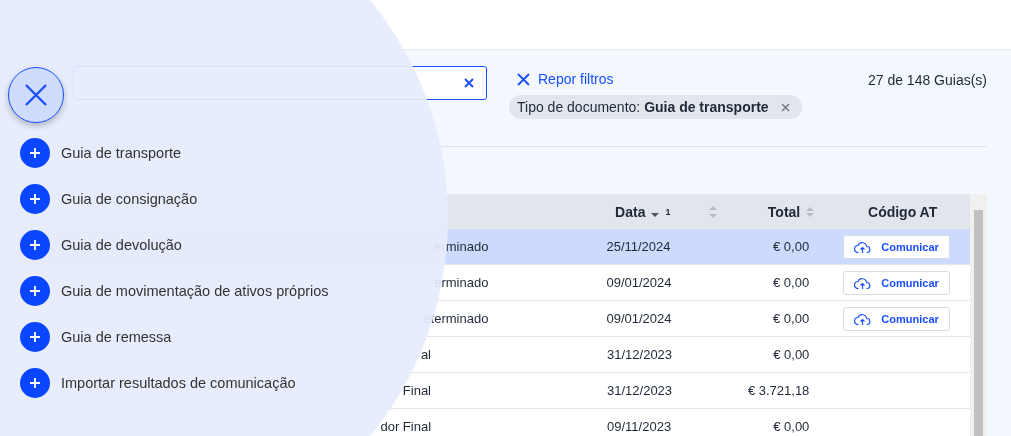 This screenshot has height=436, width=1011. Describe the element at coordinates (639, 246) in the screenshot. I see `table-cell-text: 25/11/2024` at that location.